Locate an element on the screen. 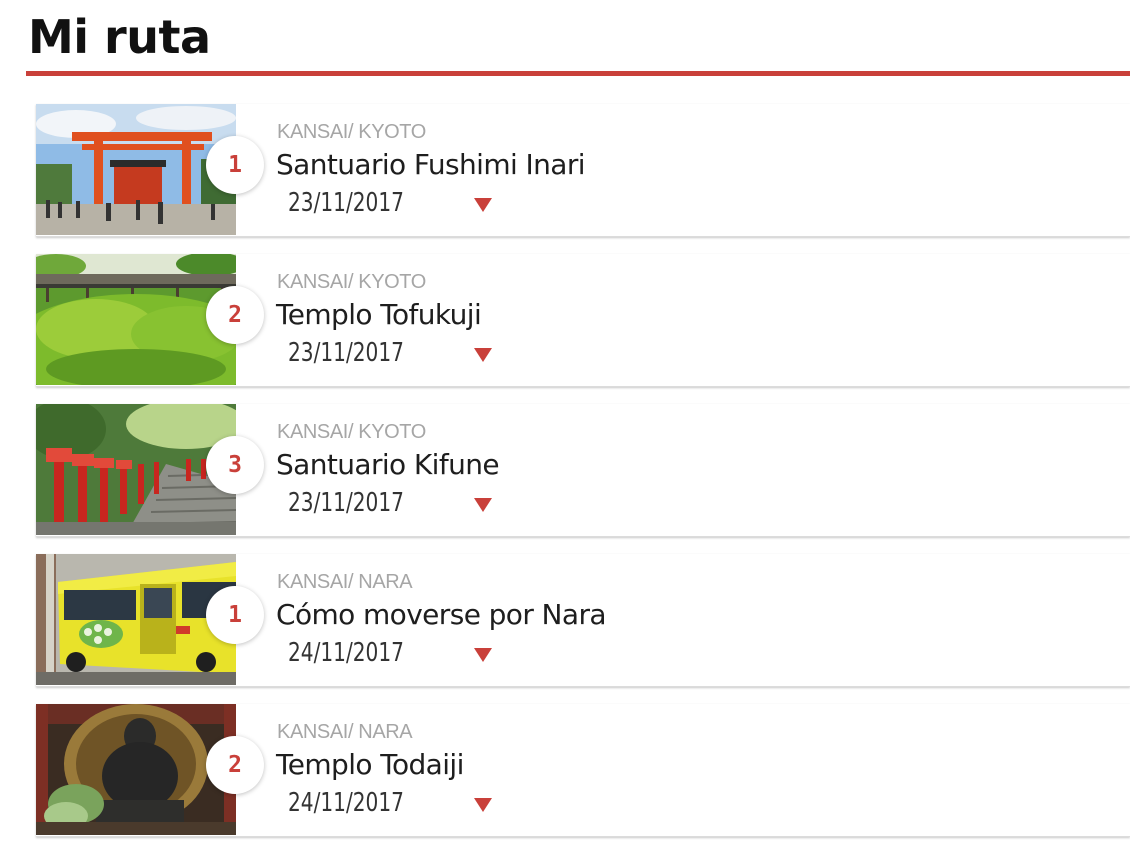  place-title: Templo Todaiji is located at coordinates (370, 764).